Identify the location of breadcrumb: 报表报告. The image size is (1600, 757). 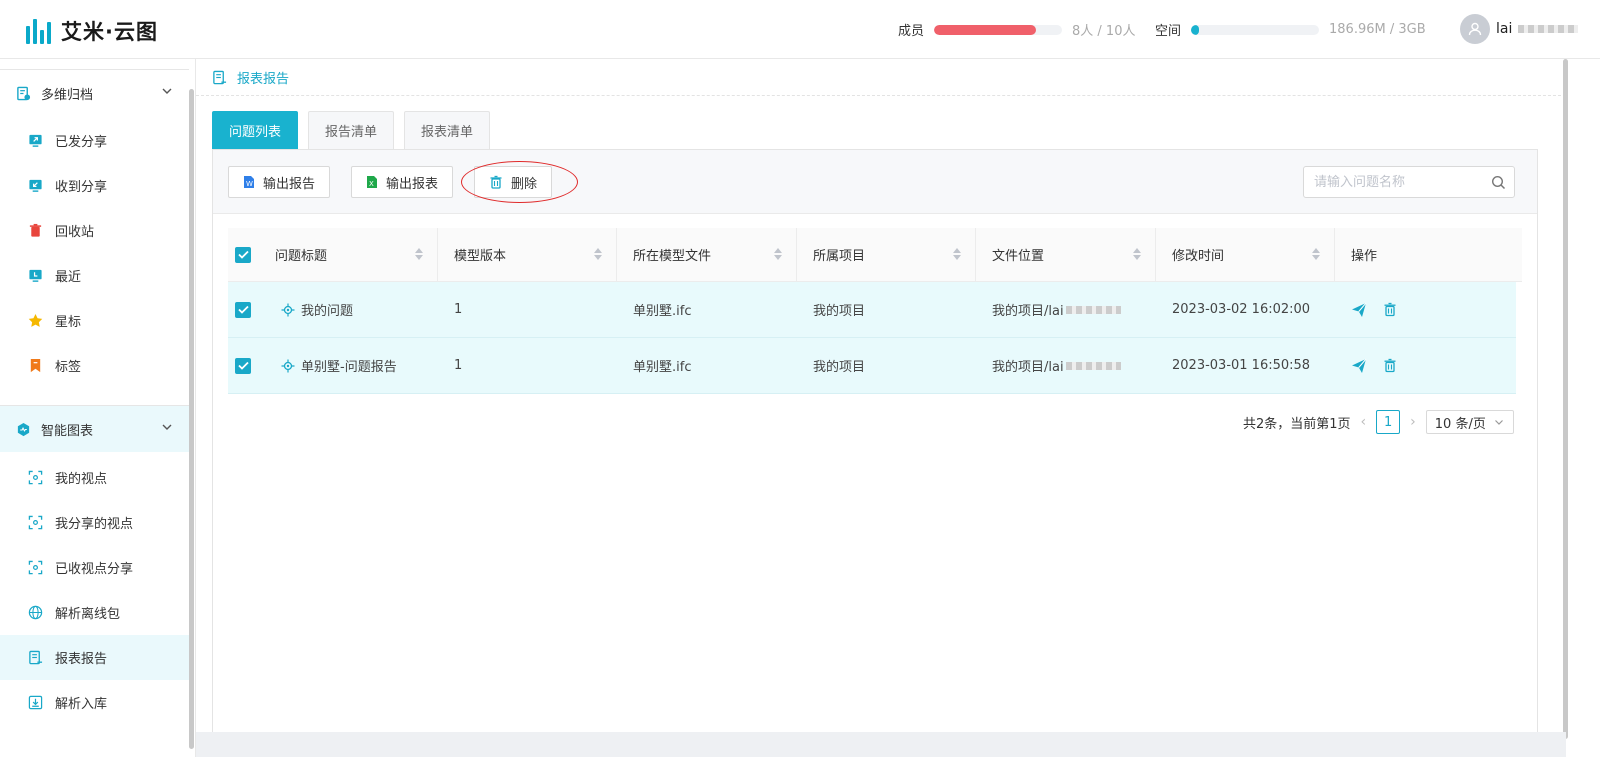
(881, 77).